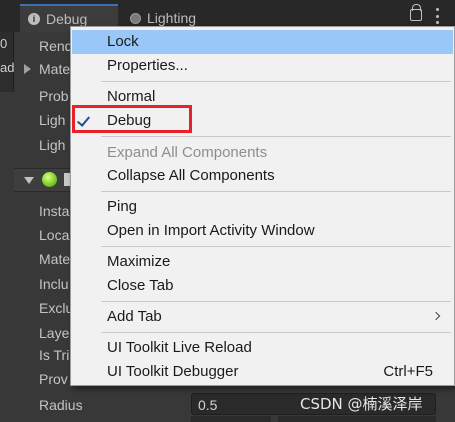 The image size is (455, 422). I want to click on menu-item-label: Close Tab, so click(140, 285).